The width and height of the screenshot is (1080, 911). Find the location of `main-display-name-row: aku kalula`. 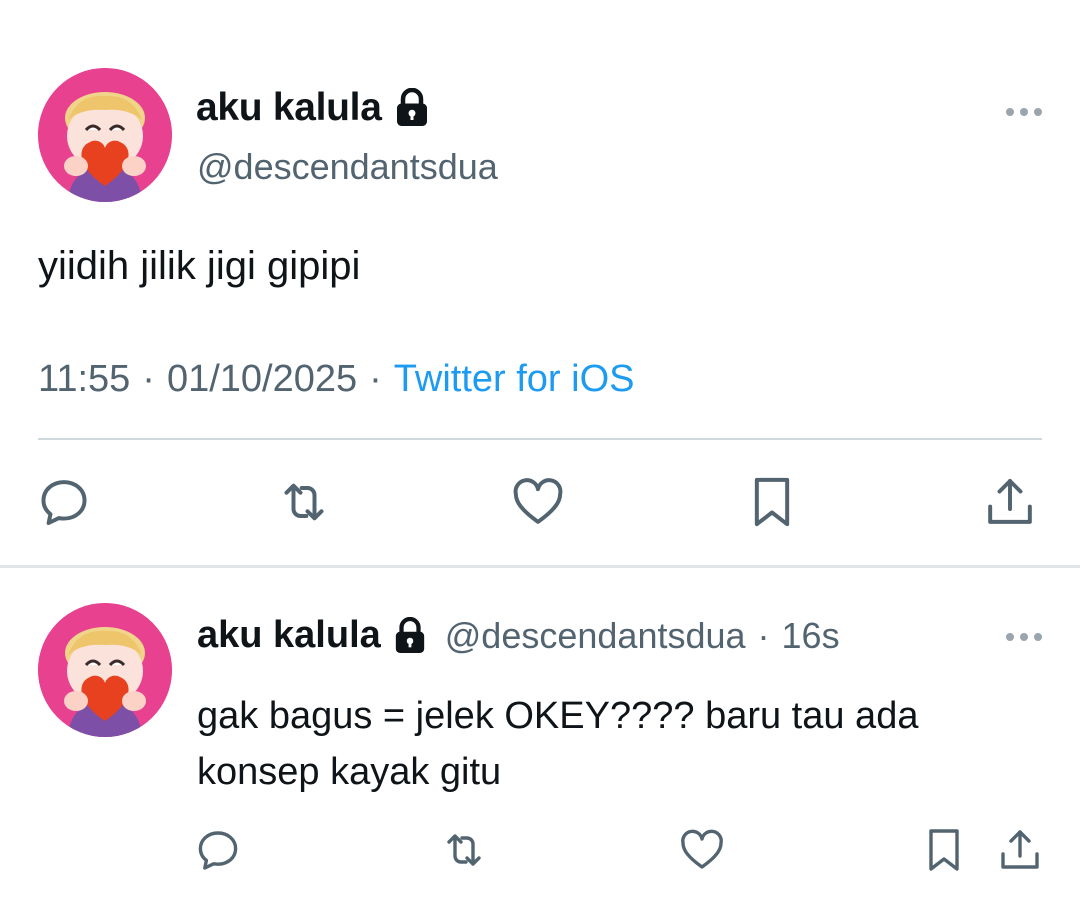

main-display-name-row: aku kalula is located at coordinates (313, 108).